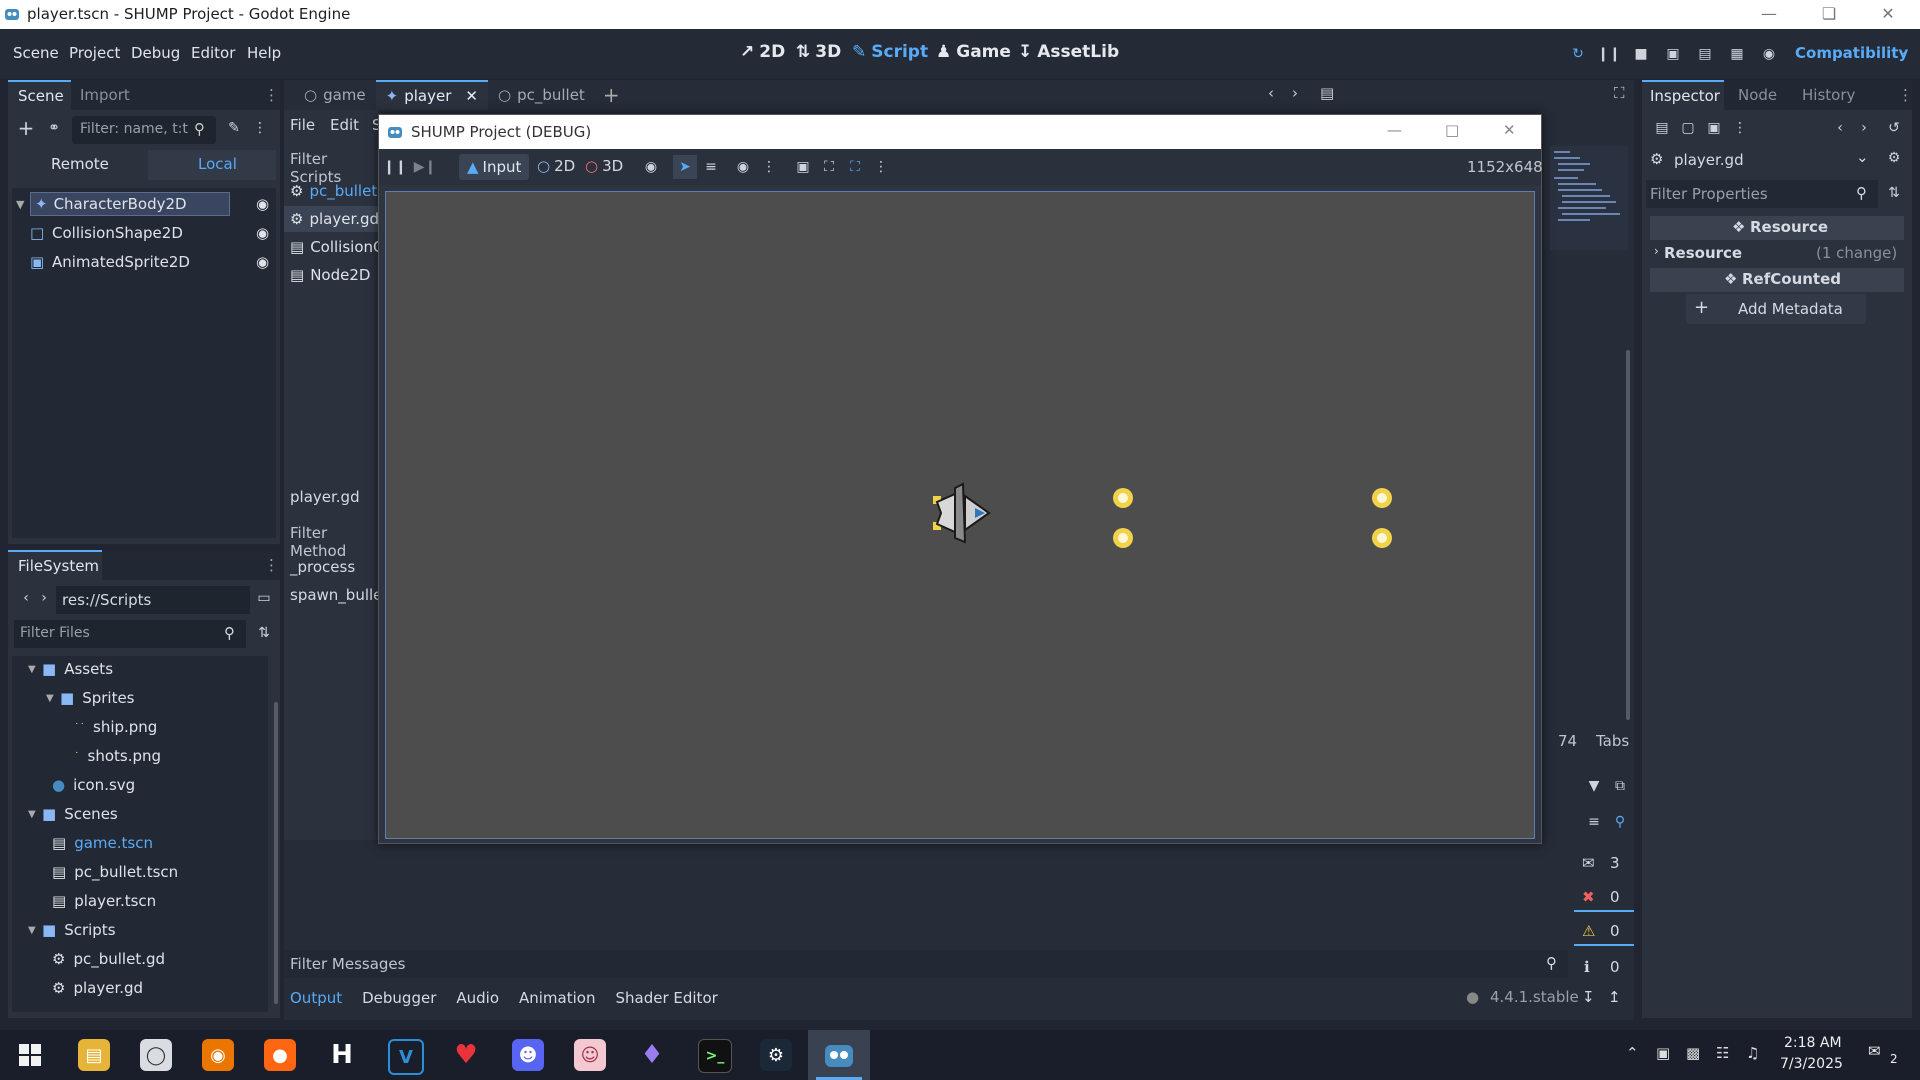  I want to click on resource-property-row: › Resource (1 change), so click(1777, 254).